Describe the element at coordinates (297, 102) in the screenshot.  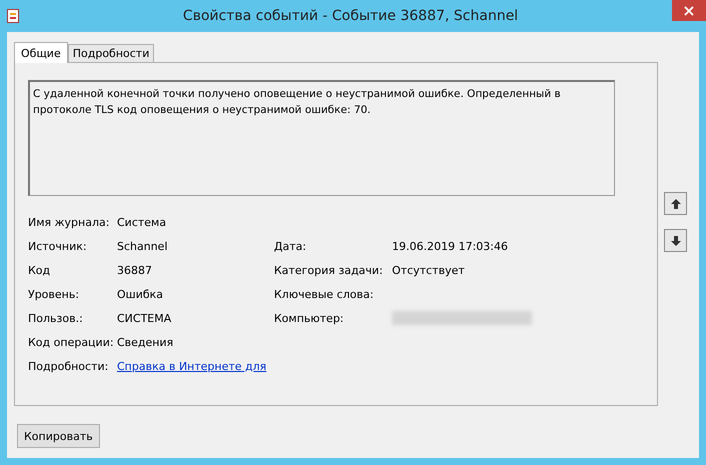
I see `description-text: С удаленной конечной точки получено оповещение о неустранимой ошибке. Определенный в протоколе TLS код оповещения о неустранимой ошибке: 70.` at that location.